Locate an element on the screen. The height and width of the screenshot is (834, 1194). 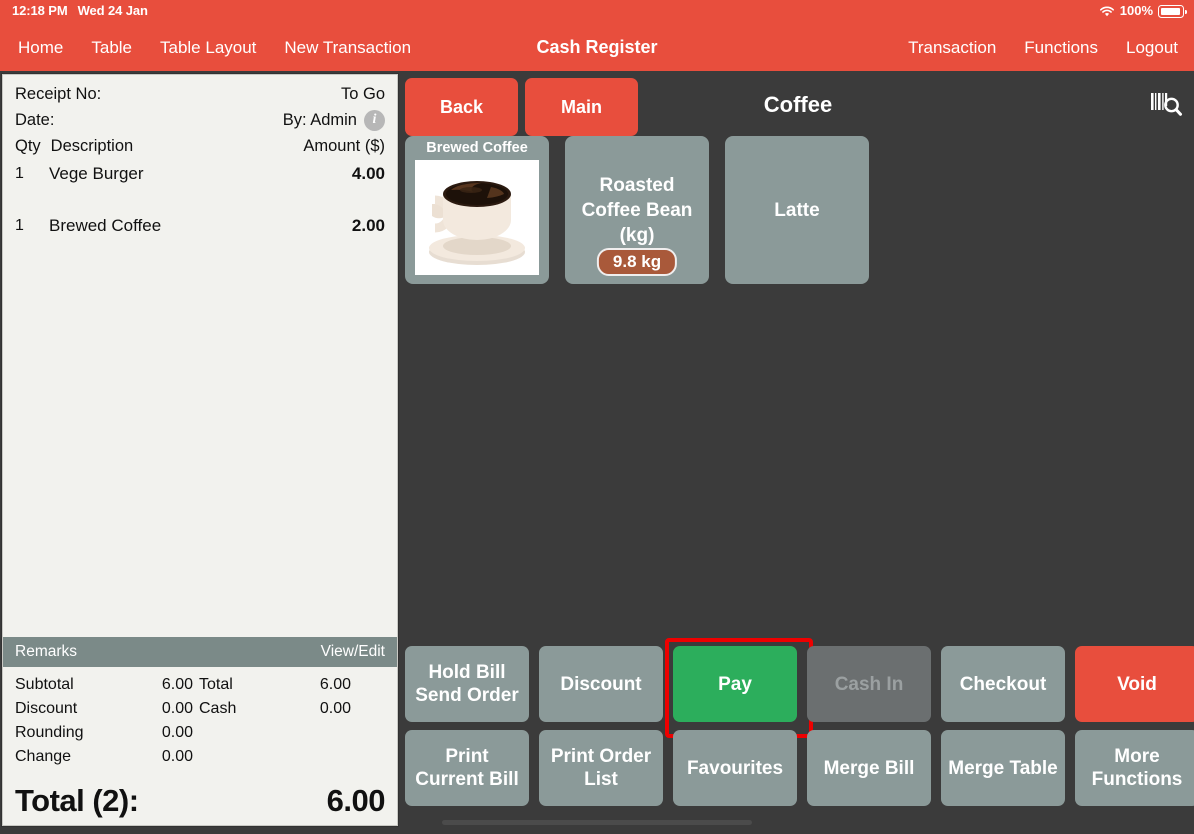
column-header-description: Description is located at coordinates (92, 146).